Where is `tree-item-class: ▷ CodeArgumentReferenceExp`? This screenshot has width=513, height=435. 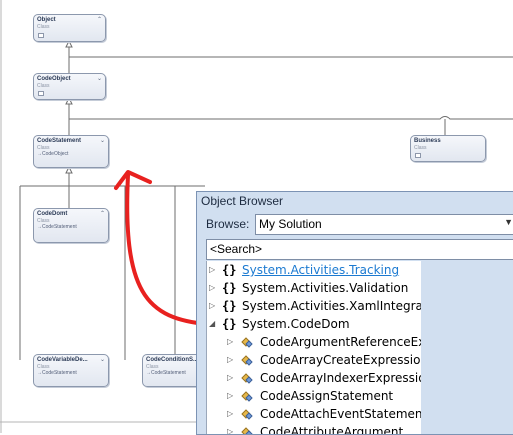
tree-item-class: ▷ CodeArgumentReferenceExp is located at coordinates (324, 343).